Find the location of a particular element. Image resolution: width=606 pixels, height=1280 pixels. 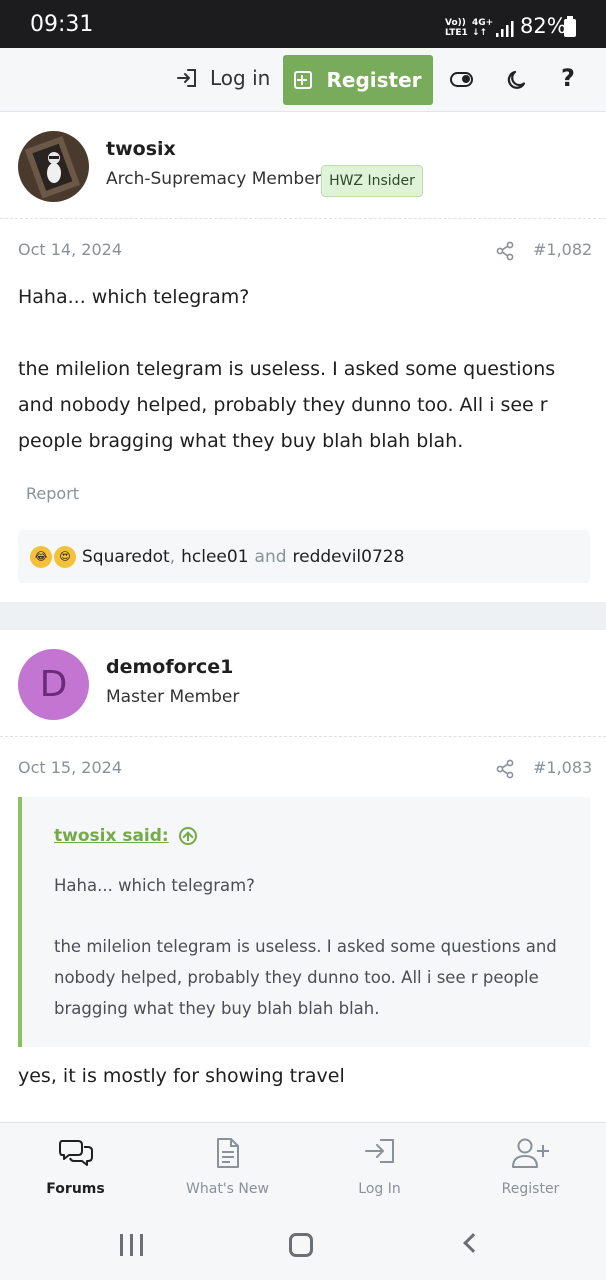

home-icon is located at coordinates (301, 1245).